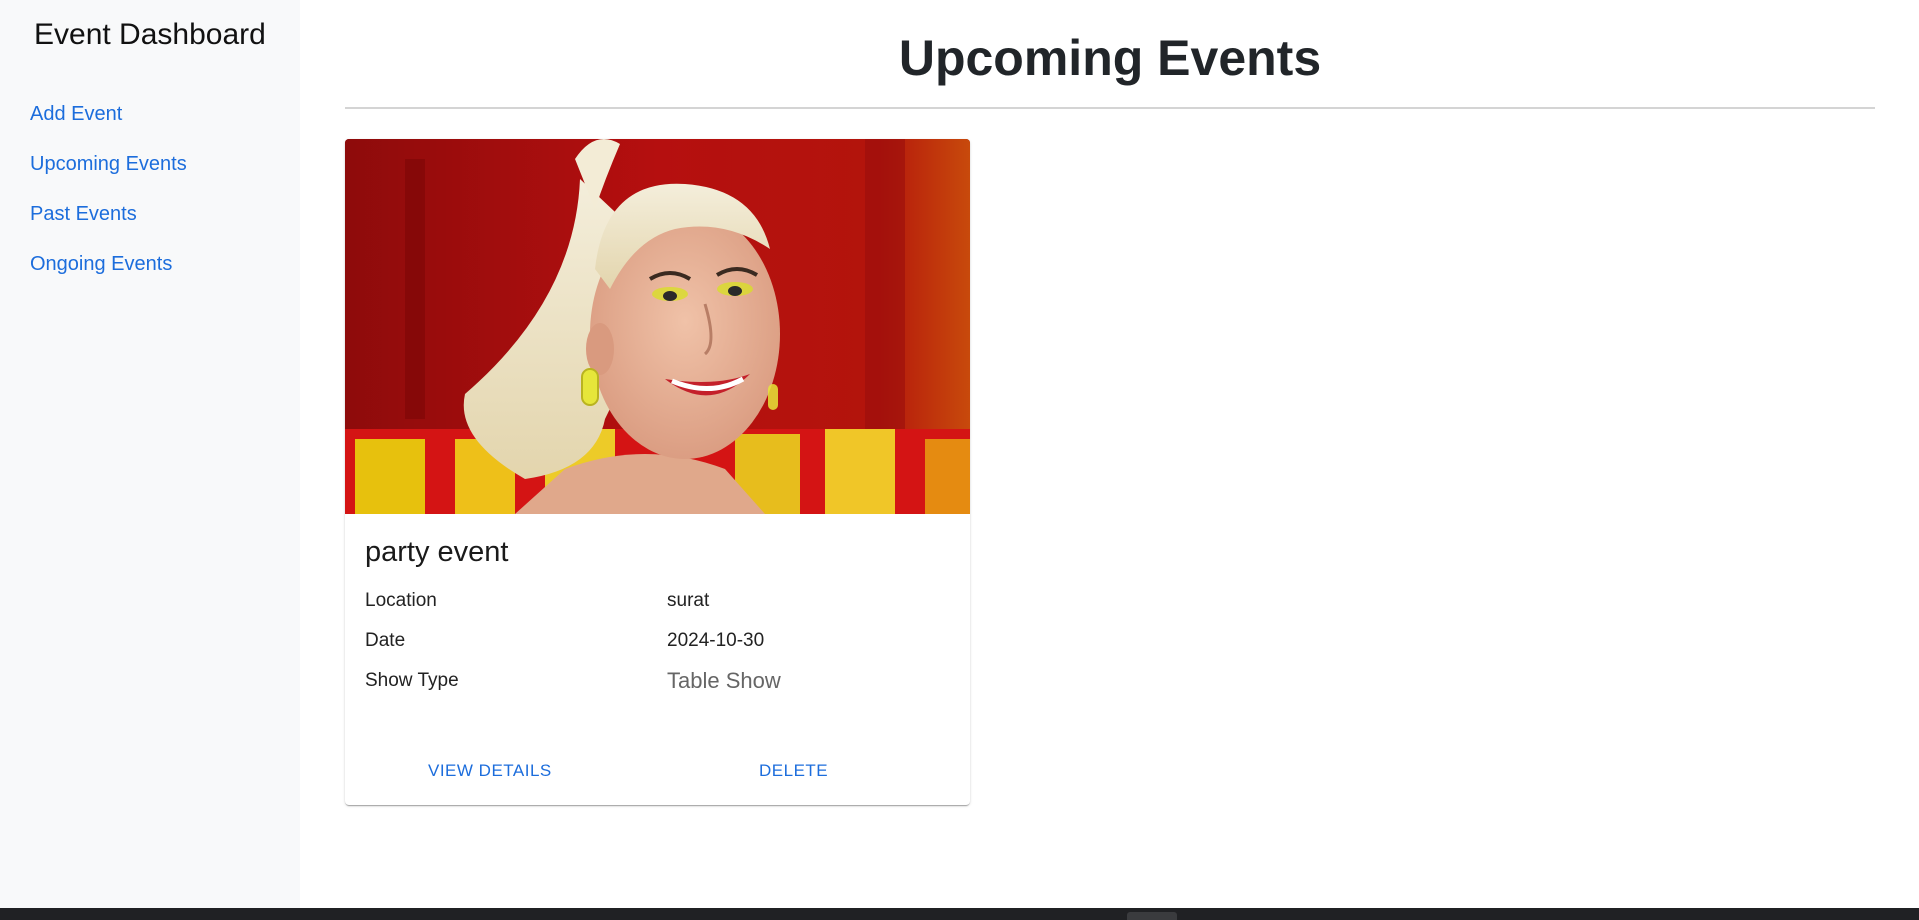 This screenshot has height=920, width=1919. What do you see at coordinates (385, 640) in the screenshot?
I see `date-label: Date` at bounding box center [385, 640].